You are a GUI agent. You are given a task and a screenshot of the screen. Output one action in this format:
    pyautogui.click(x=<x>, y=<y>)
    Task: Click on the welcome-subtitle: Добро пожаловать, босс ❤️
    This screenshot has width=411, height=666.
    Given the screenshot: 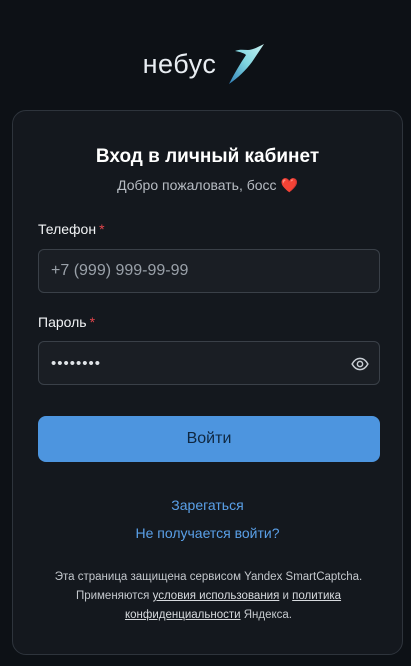 What is the action you would take?
    pyautogui.click(x=207, y=185)
    